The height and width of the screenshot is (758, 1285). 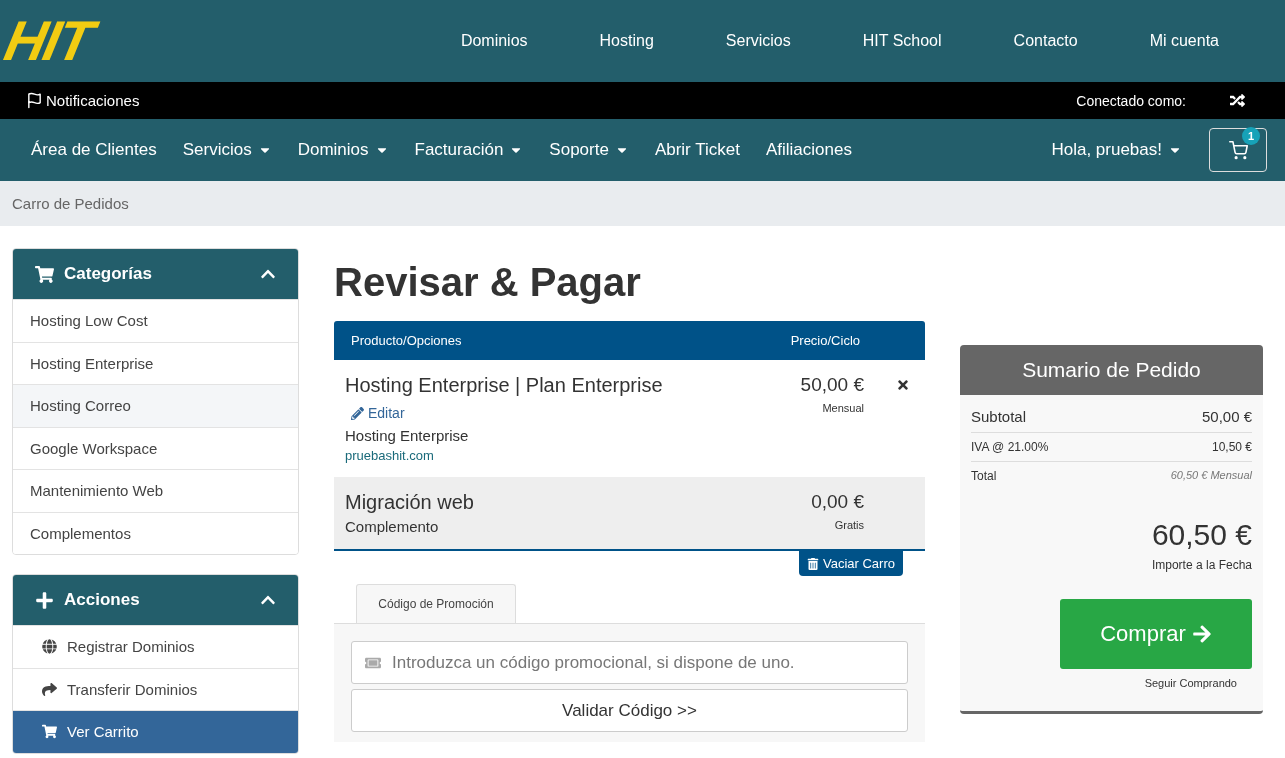 What do you see at coordinates (843, 408) in the screenshot?
I see `billing-cycle: Mensual` at bounding box center [843, 408].